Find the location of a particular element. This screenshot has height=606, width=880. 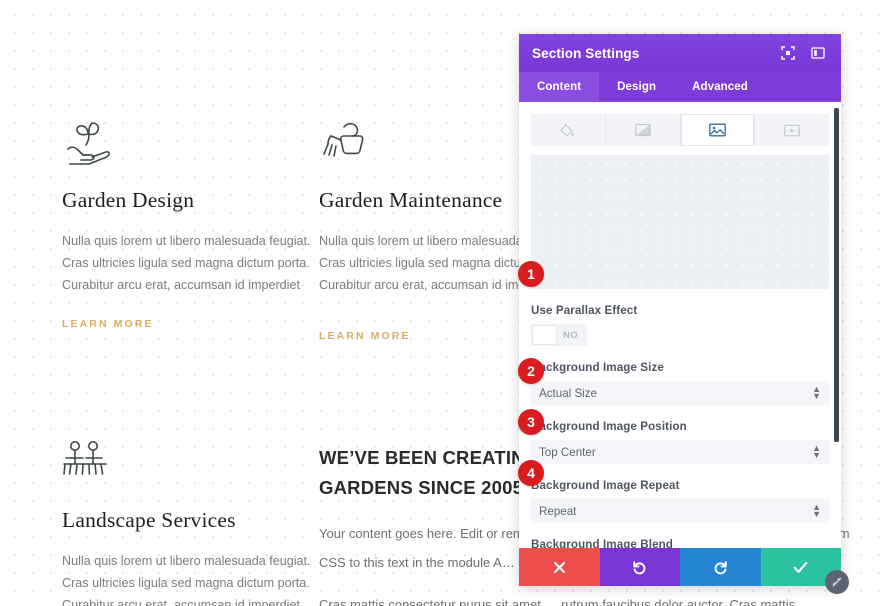

service-title: Garden Design is located at coordinates (128, 200).